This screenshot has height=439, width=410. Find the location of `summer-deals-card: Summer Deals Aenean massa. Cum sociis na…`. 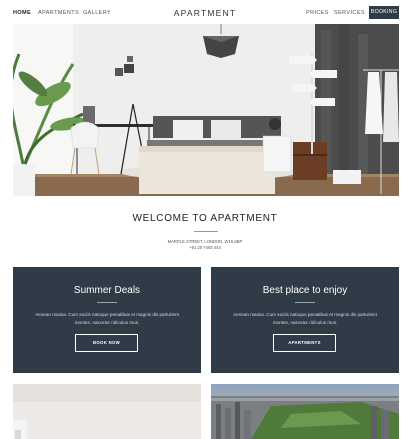

summer-deals-card: Summer Deals Aenean massa. Cum sociis na… is located at coordinates (107, 320).